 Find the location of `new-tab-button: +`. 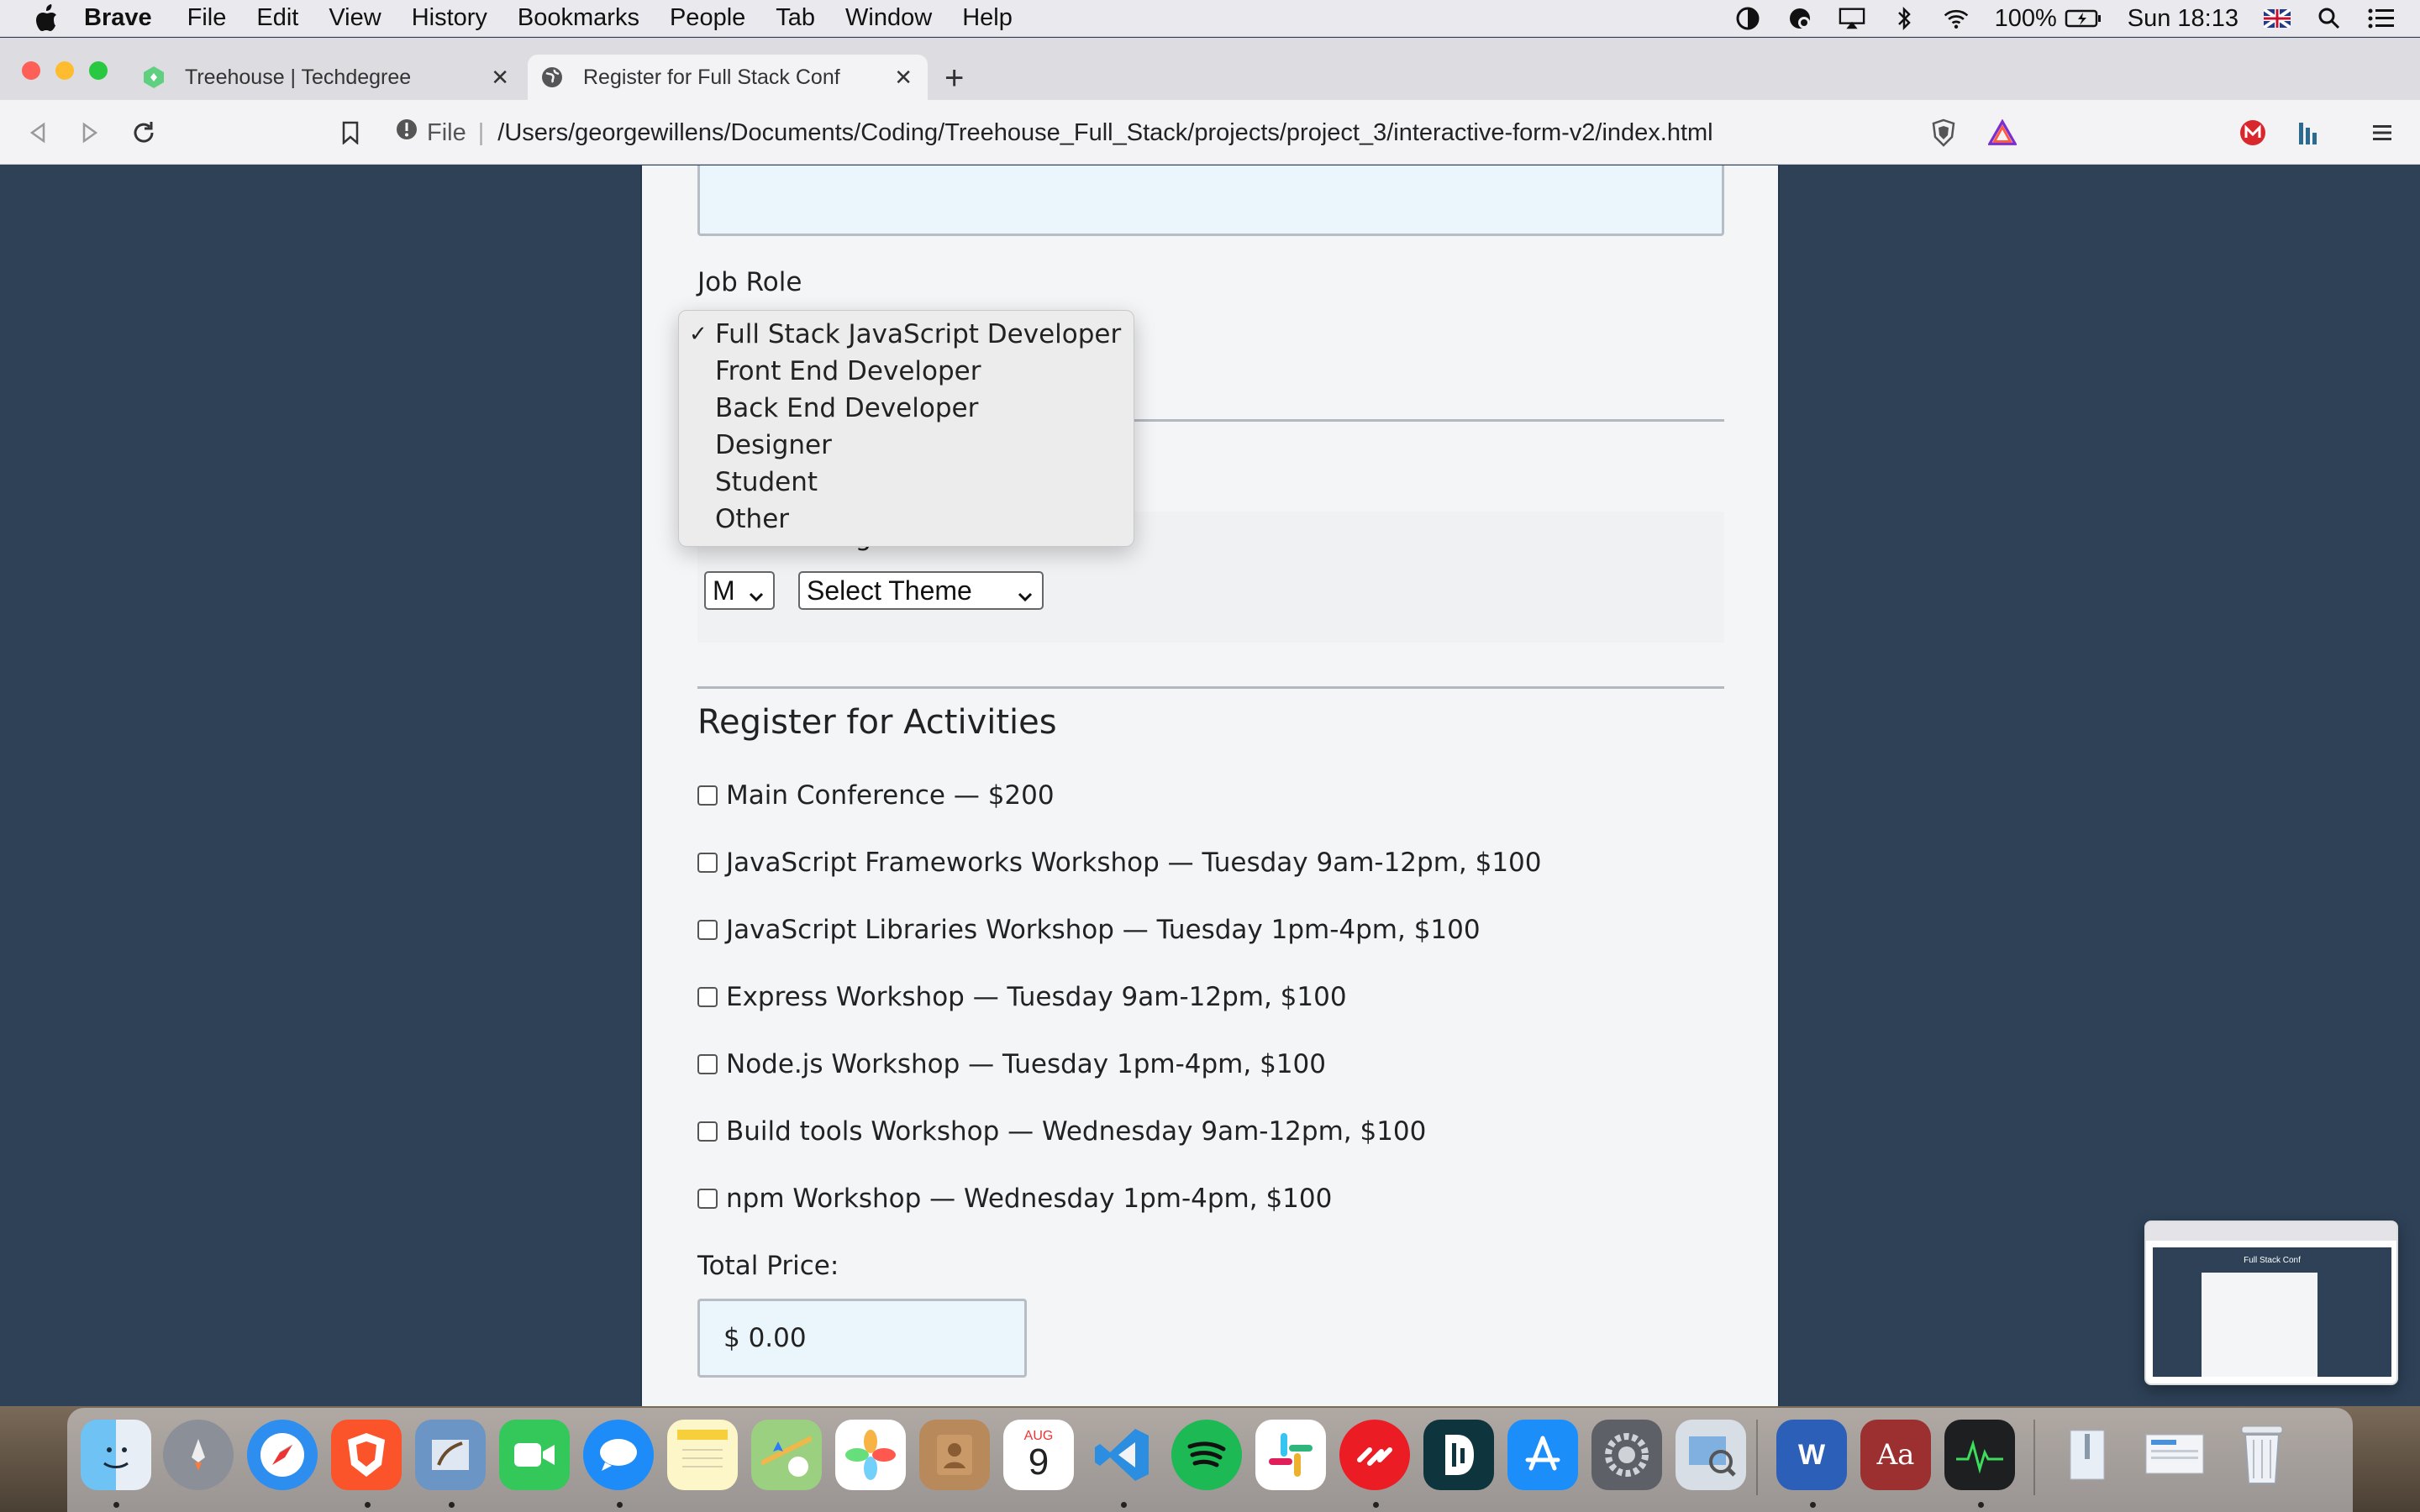

new-tab-button: + is located at coordinates (954, 78).